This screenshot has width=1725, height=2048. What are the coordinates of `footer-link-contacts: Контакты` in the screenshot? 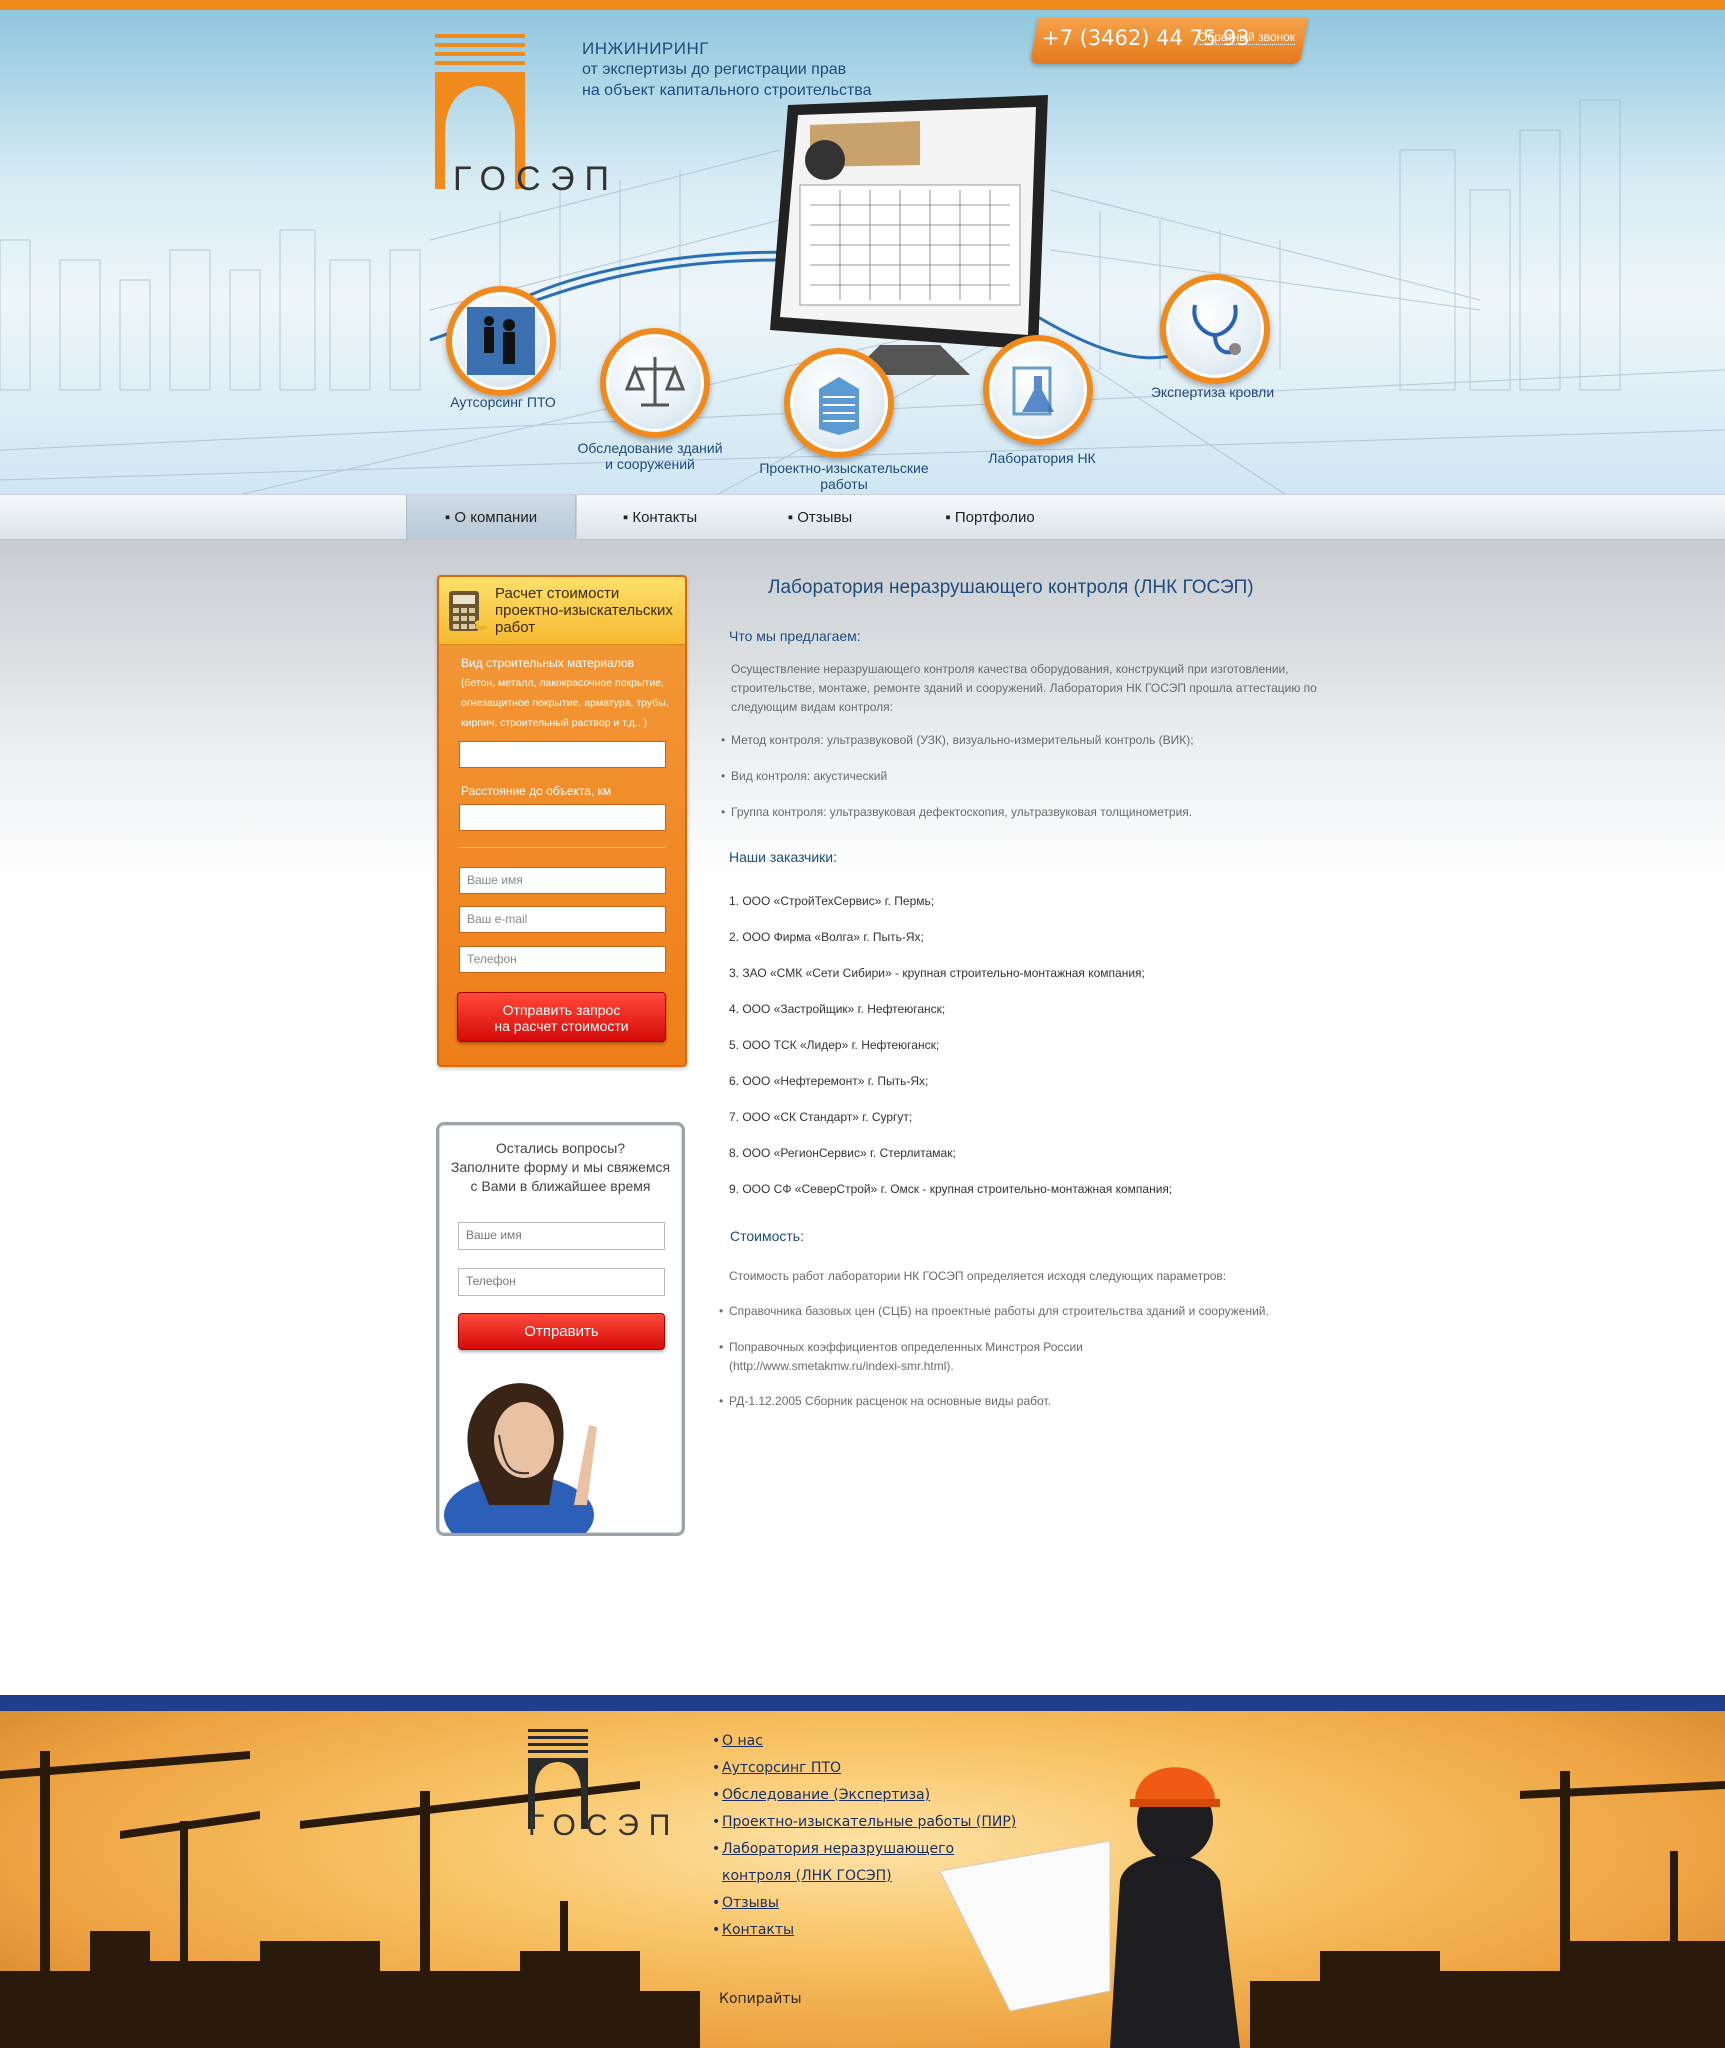 It's located at (753, 1930).